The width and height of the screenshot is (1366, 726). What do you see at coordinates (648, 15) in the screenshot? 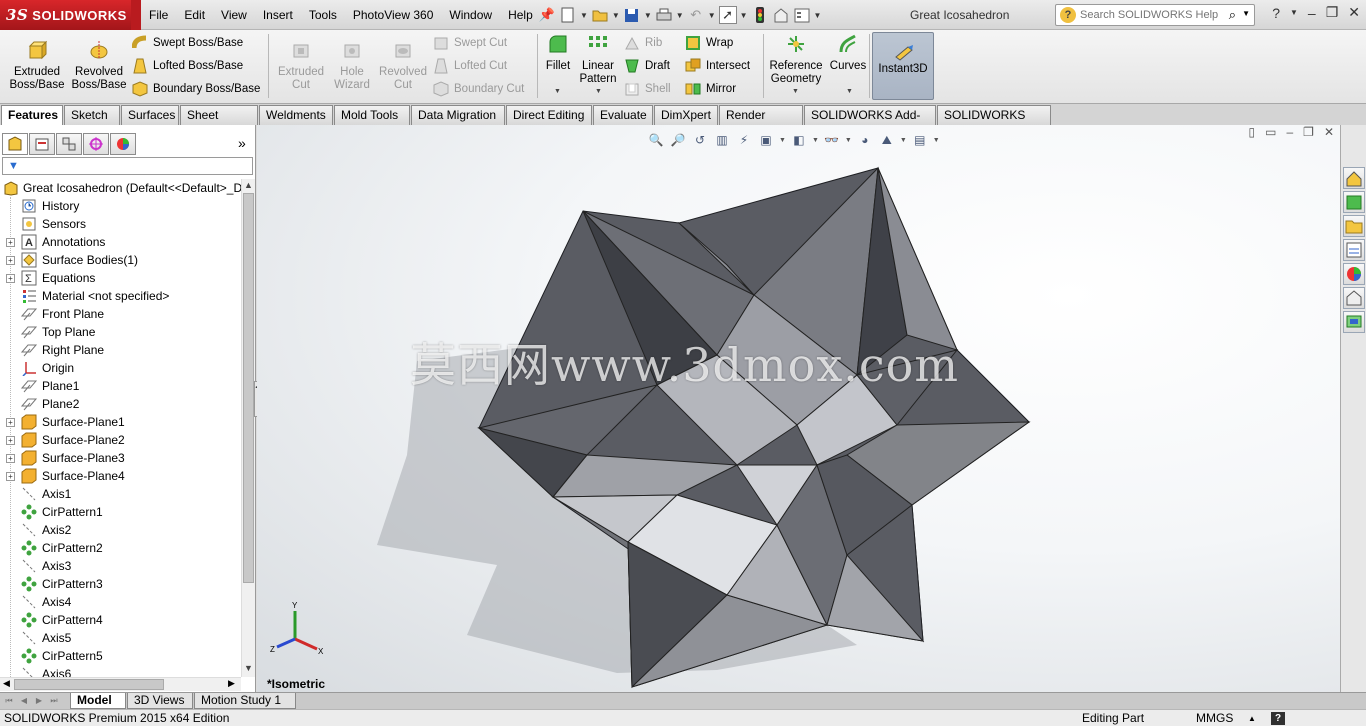
I see `save-dropdown-icon: ▼` at bounding box center [648, 15].